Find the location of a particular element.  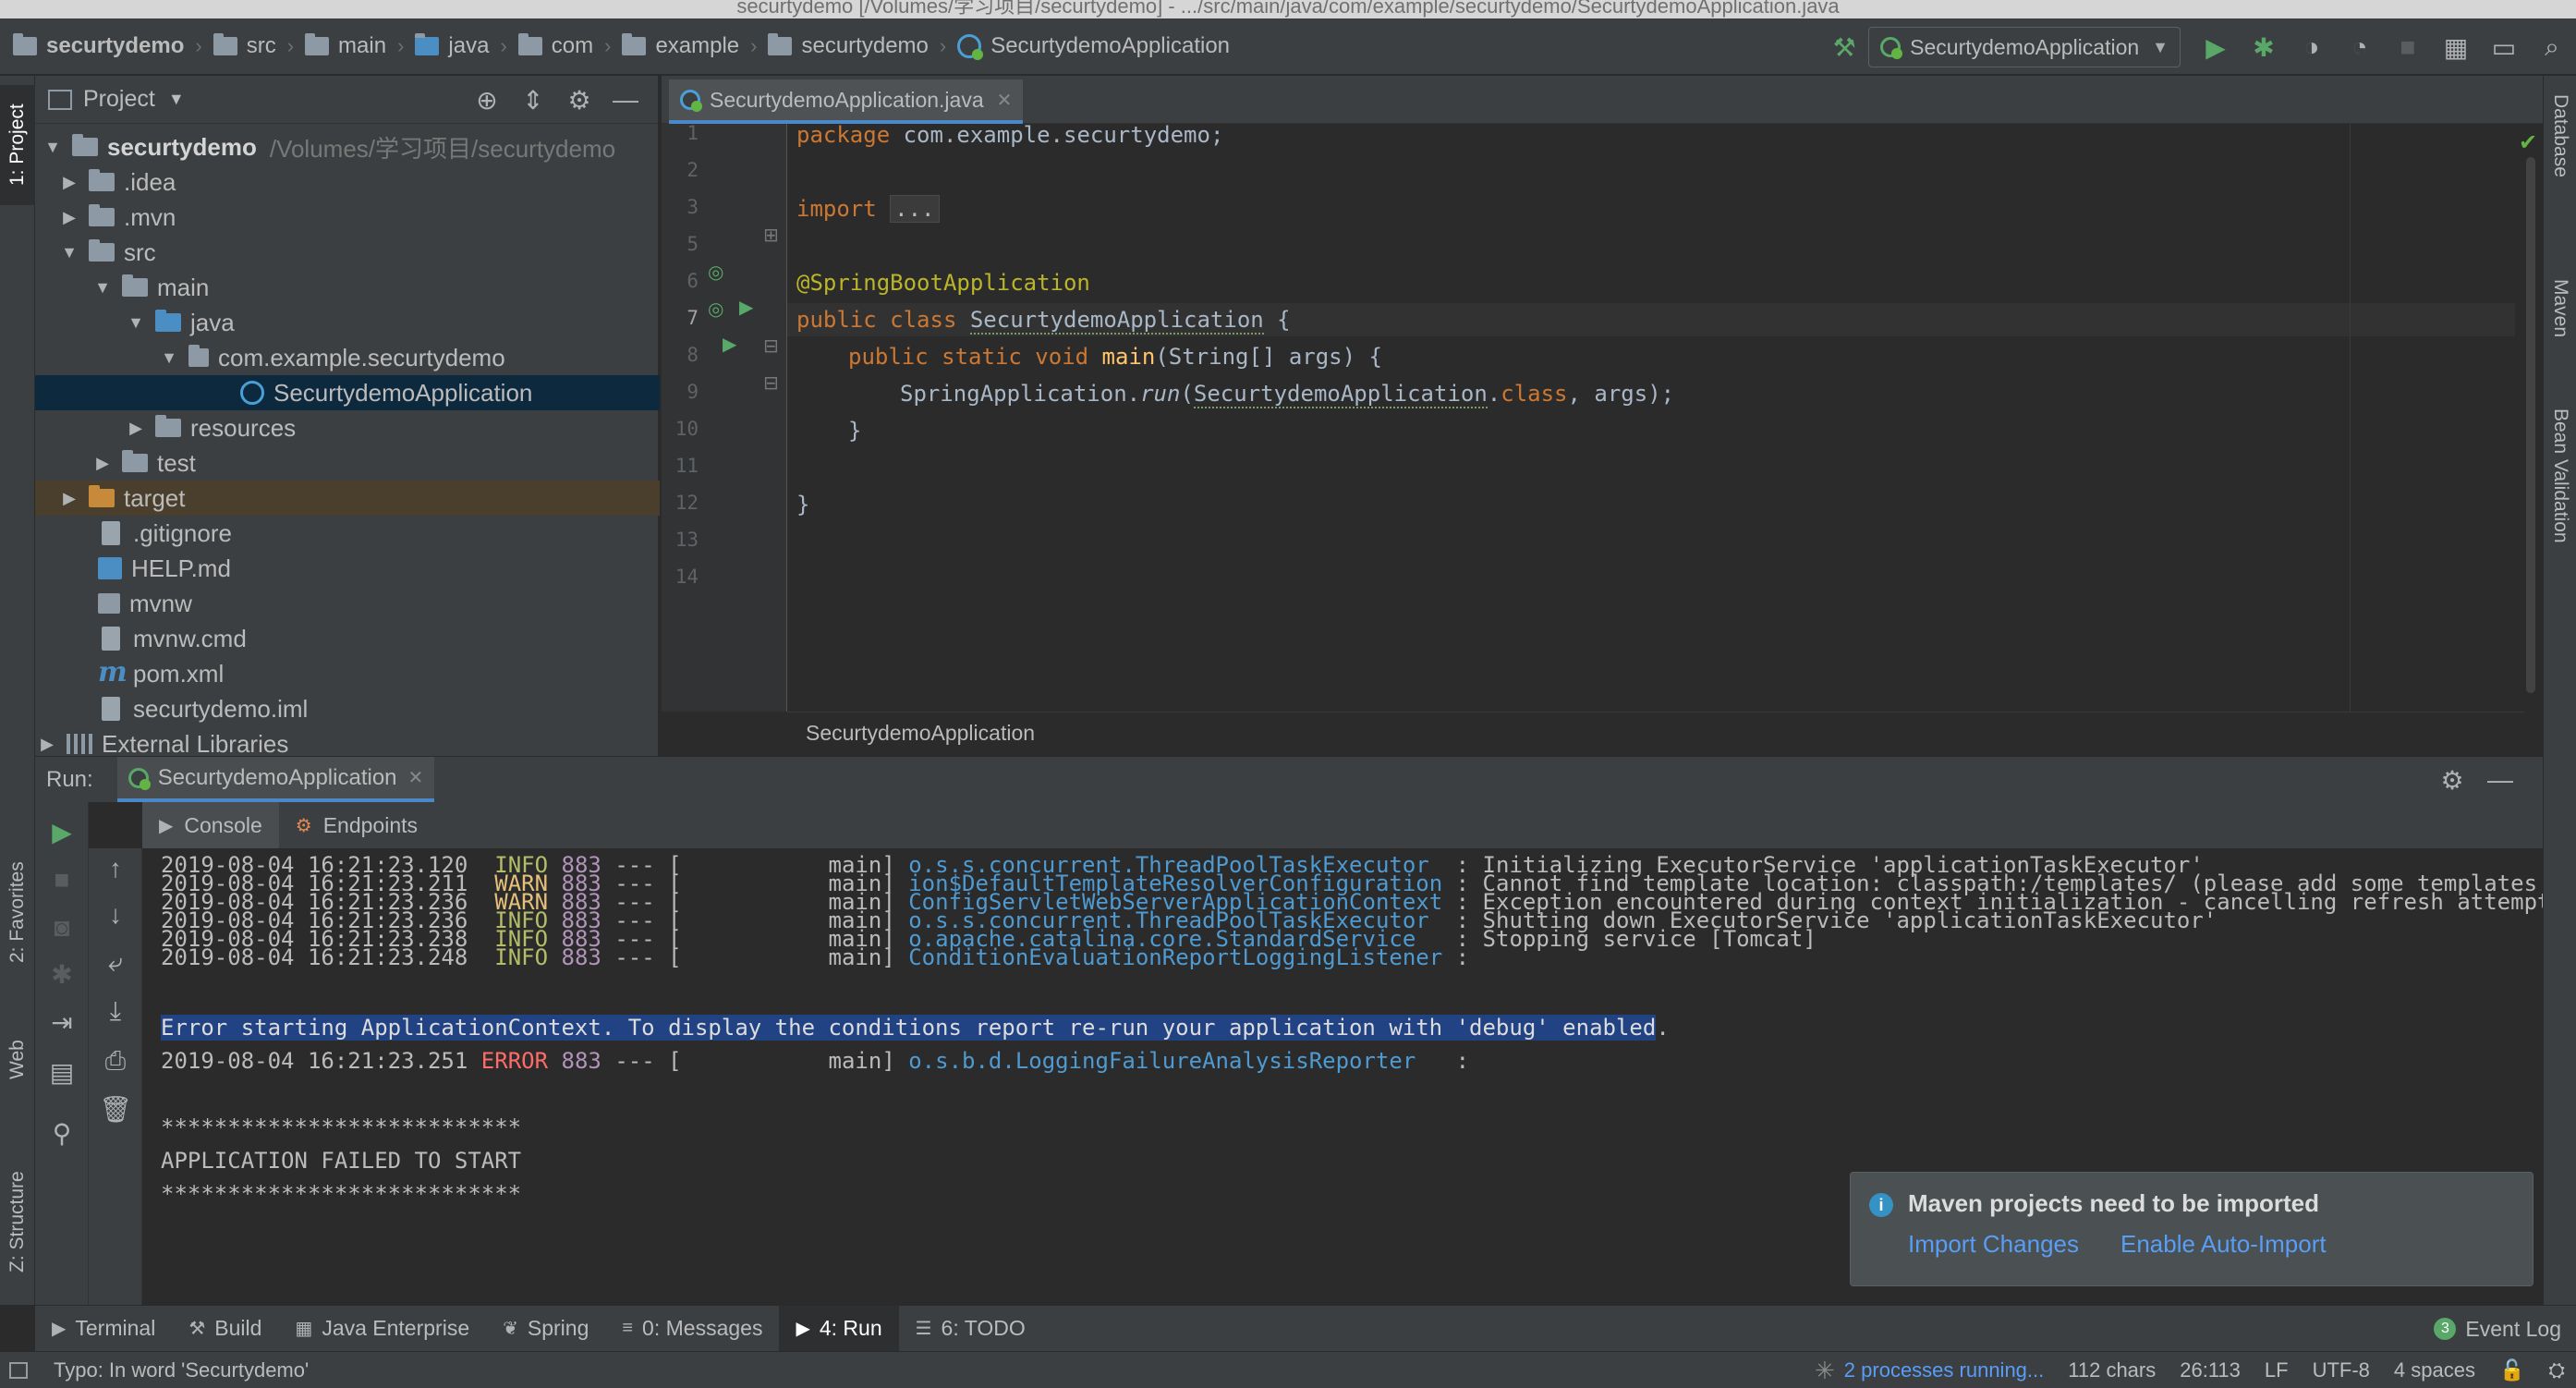

tree-item-iml: securtydemo.iml is located at coordinates (347, 708).